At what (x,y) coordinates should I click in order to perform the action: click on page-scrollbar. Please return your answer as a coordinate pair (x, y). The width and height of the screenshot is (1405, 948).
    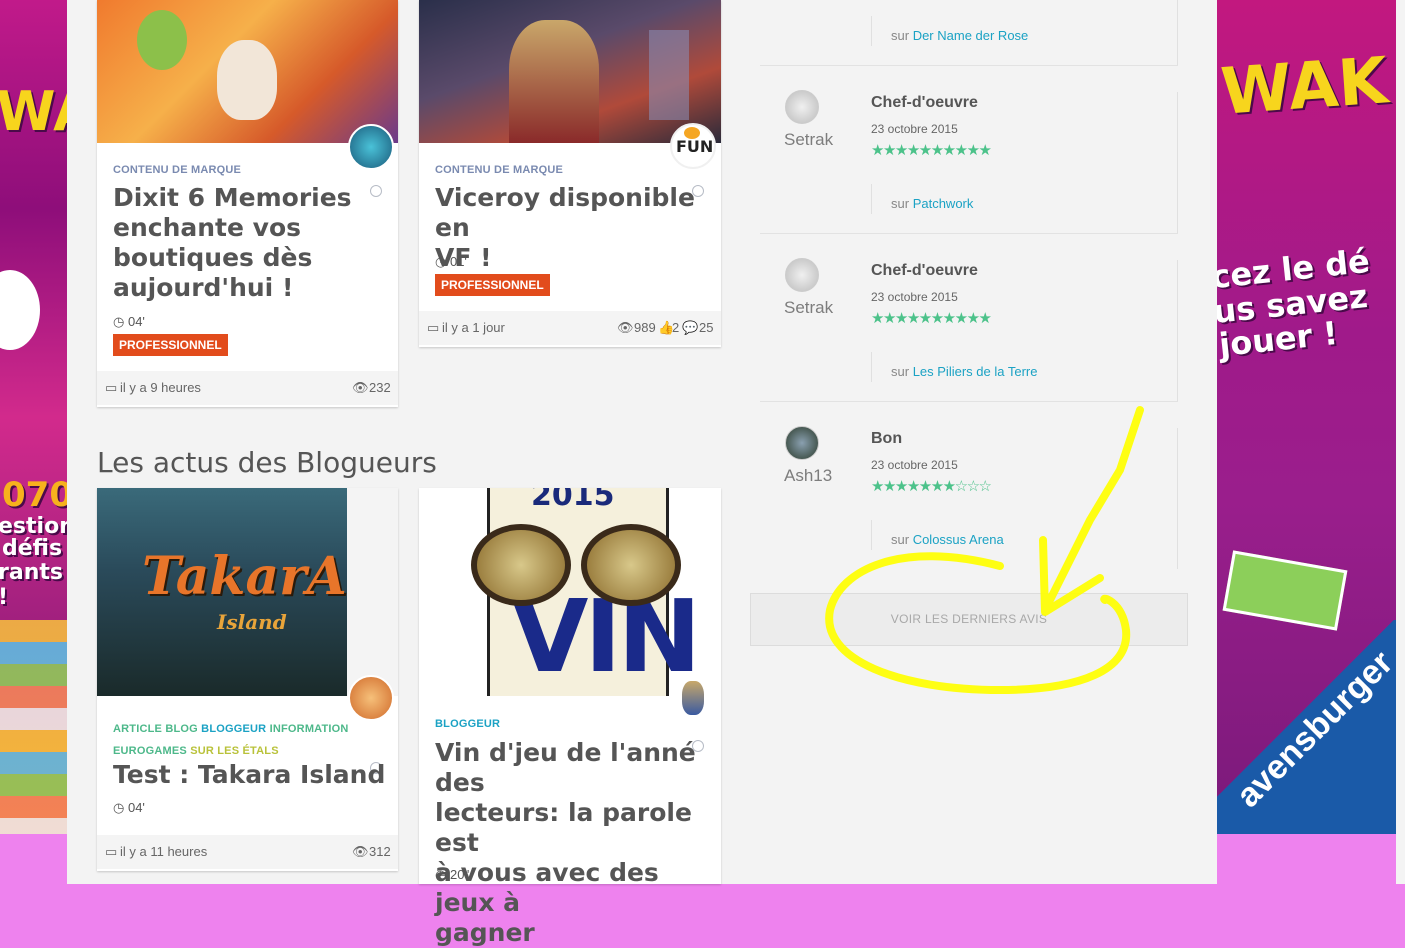
    Looking at the image, I should click on (1400, 442).